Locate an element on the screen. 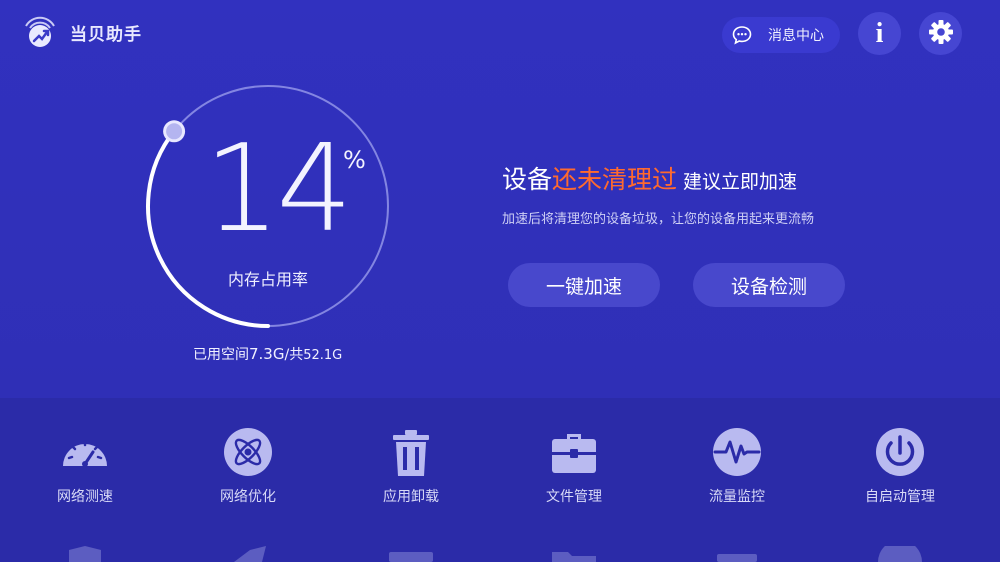 This screenshot has height=562, width=1000. tool-label: 网络测速 is located at coordinates (85, 497).